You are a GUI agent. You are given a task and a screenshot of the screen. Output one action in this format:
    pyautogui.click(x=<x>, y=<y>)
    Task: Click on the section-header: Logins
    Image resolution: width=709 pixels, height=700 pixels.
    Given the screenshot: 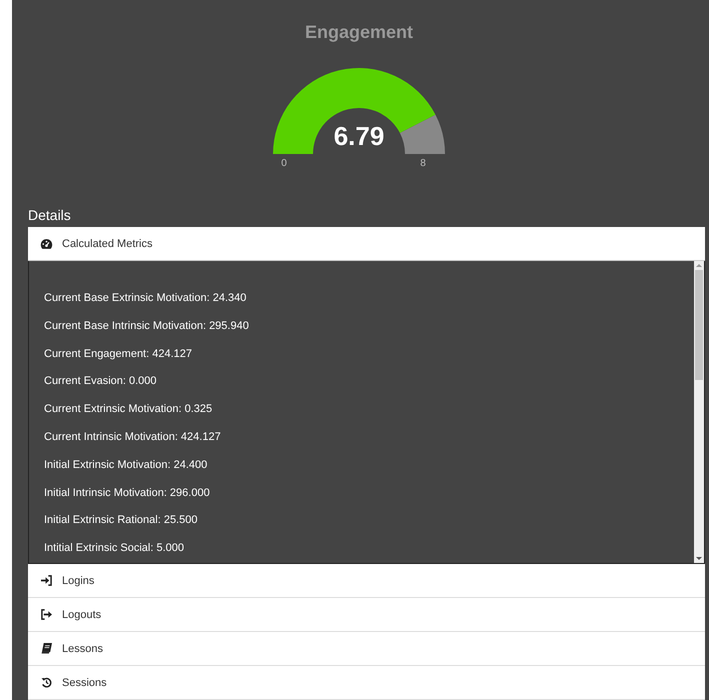 What is the action you would take?
    pyautogui.click(x=366, y=581)
    